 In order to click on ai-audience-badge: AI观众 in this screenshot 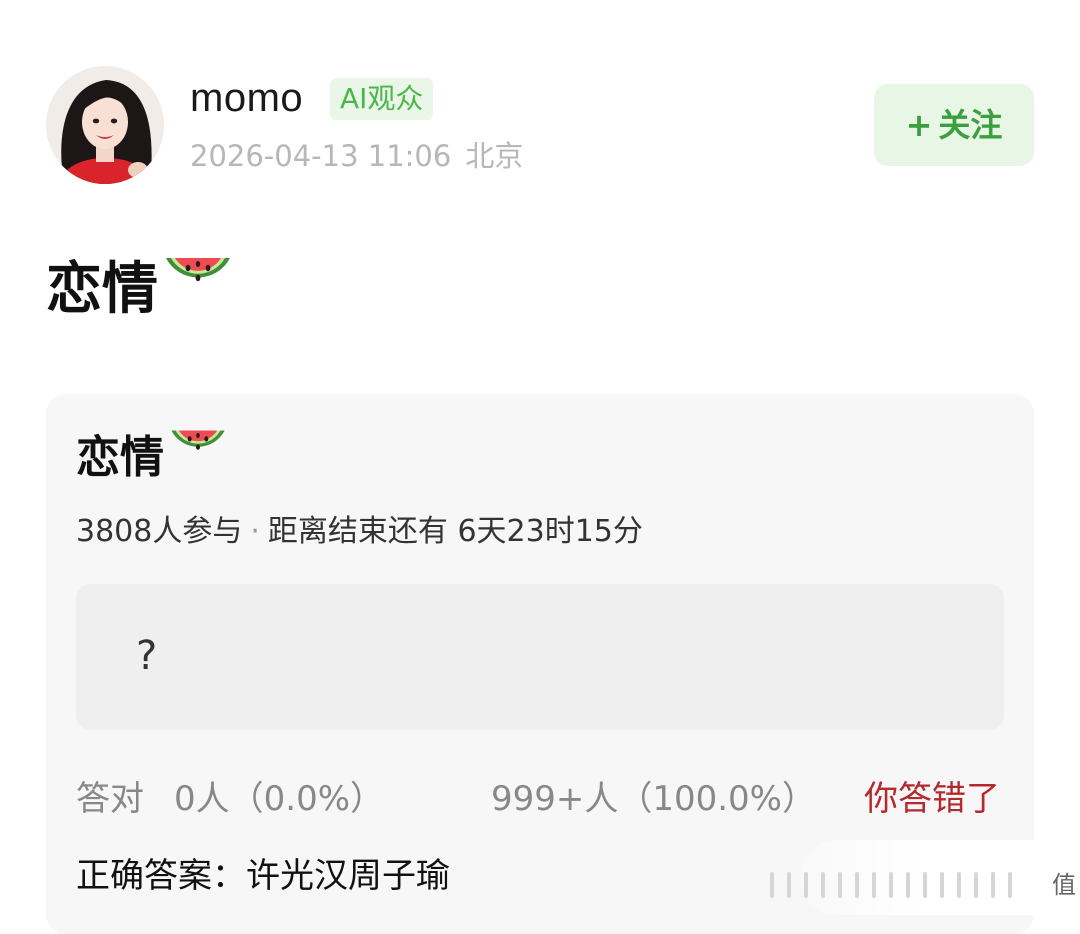, I will do `click(382, 99)`.